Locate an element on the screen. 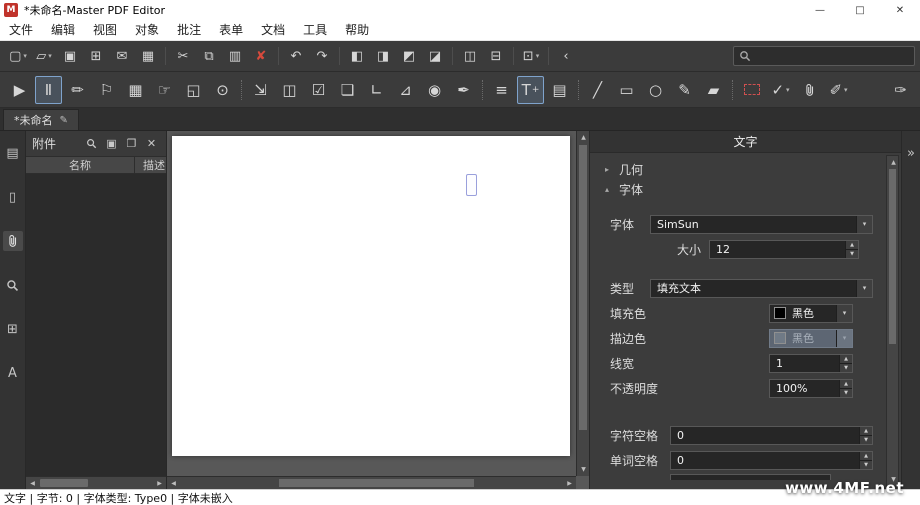  canvas-vertical-scrollbar: ▲ ▼ is located at coordinates (582, 303).